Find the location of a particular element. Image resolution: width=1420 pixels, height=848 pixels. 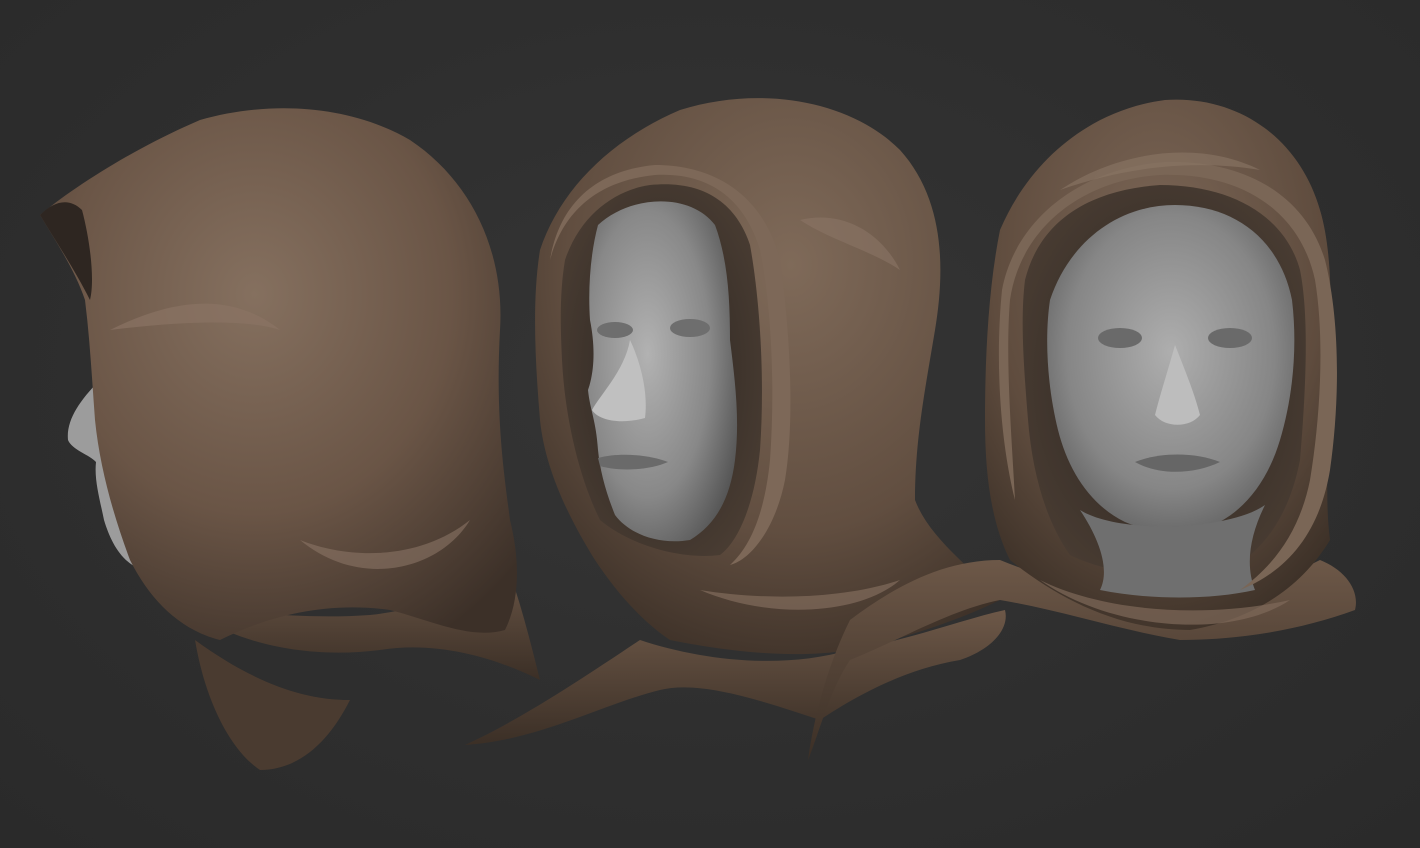

three-quarter-view-face is located at coordinates (663, 371).